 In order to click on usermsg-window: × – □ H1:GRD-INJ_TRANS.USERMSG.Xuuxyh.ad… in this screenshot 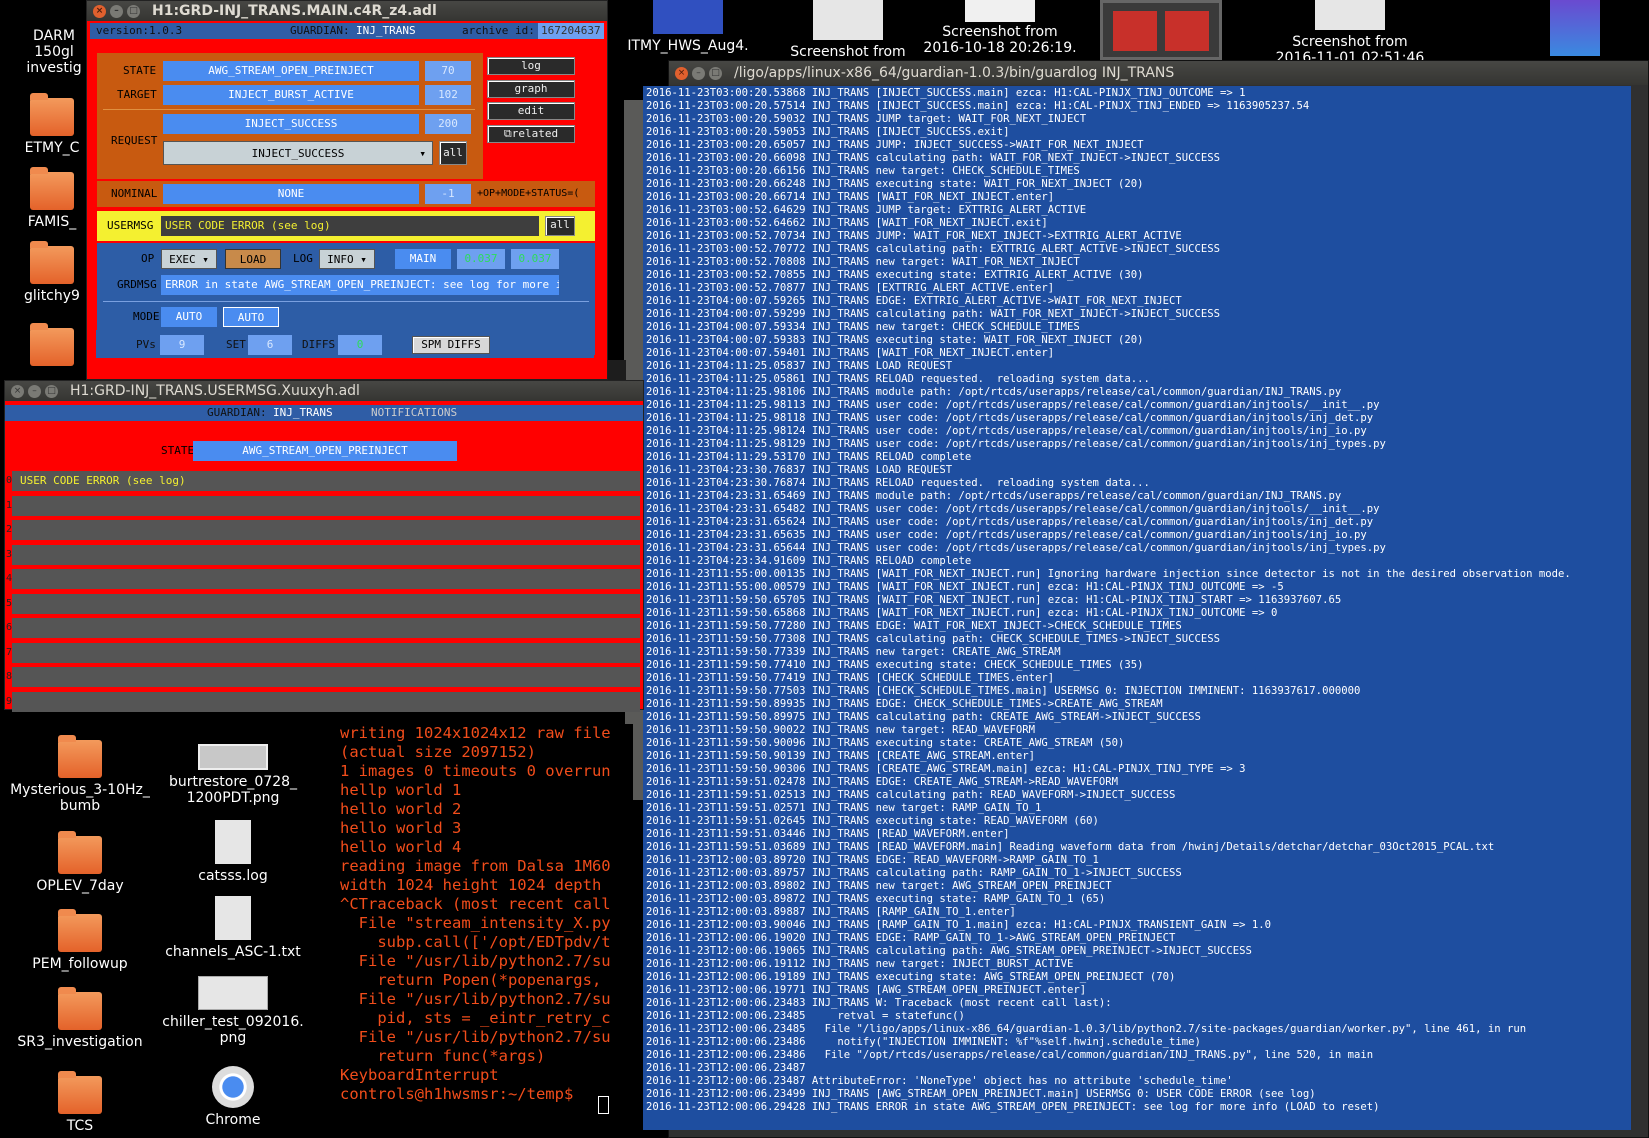, I will do `click(324, 546)`.